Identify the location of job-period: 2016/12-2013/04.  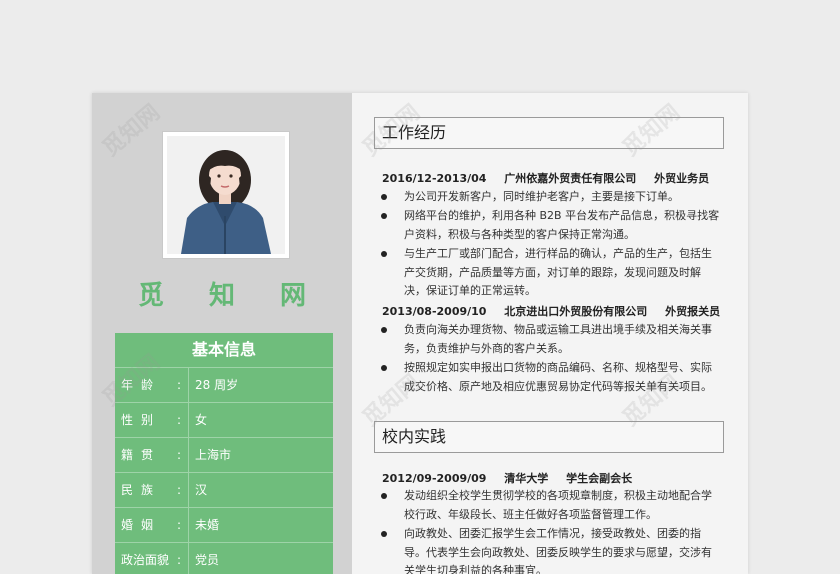
(434, 178).